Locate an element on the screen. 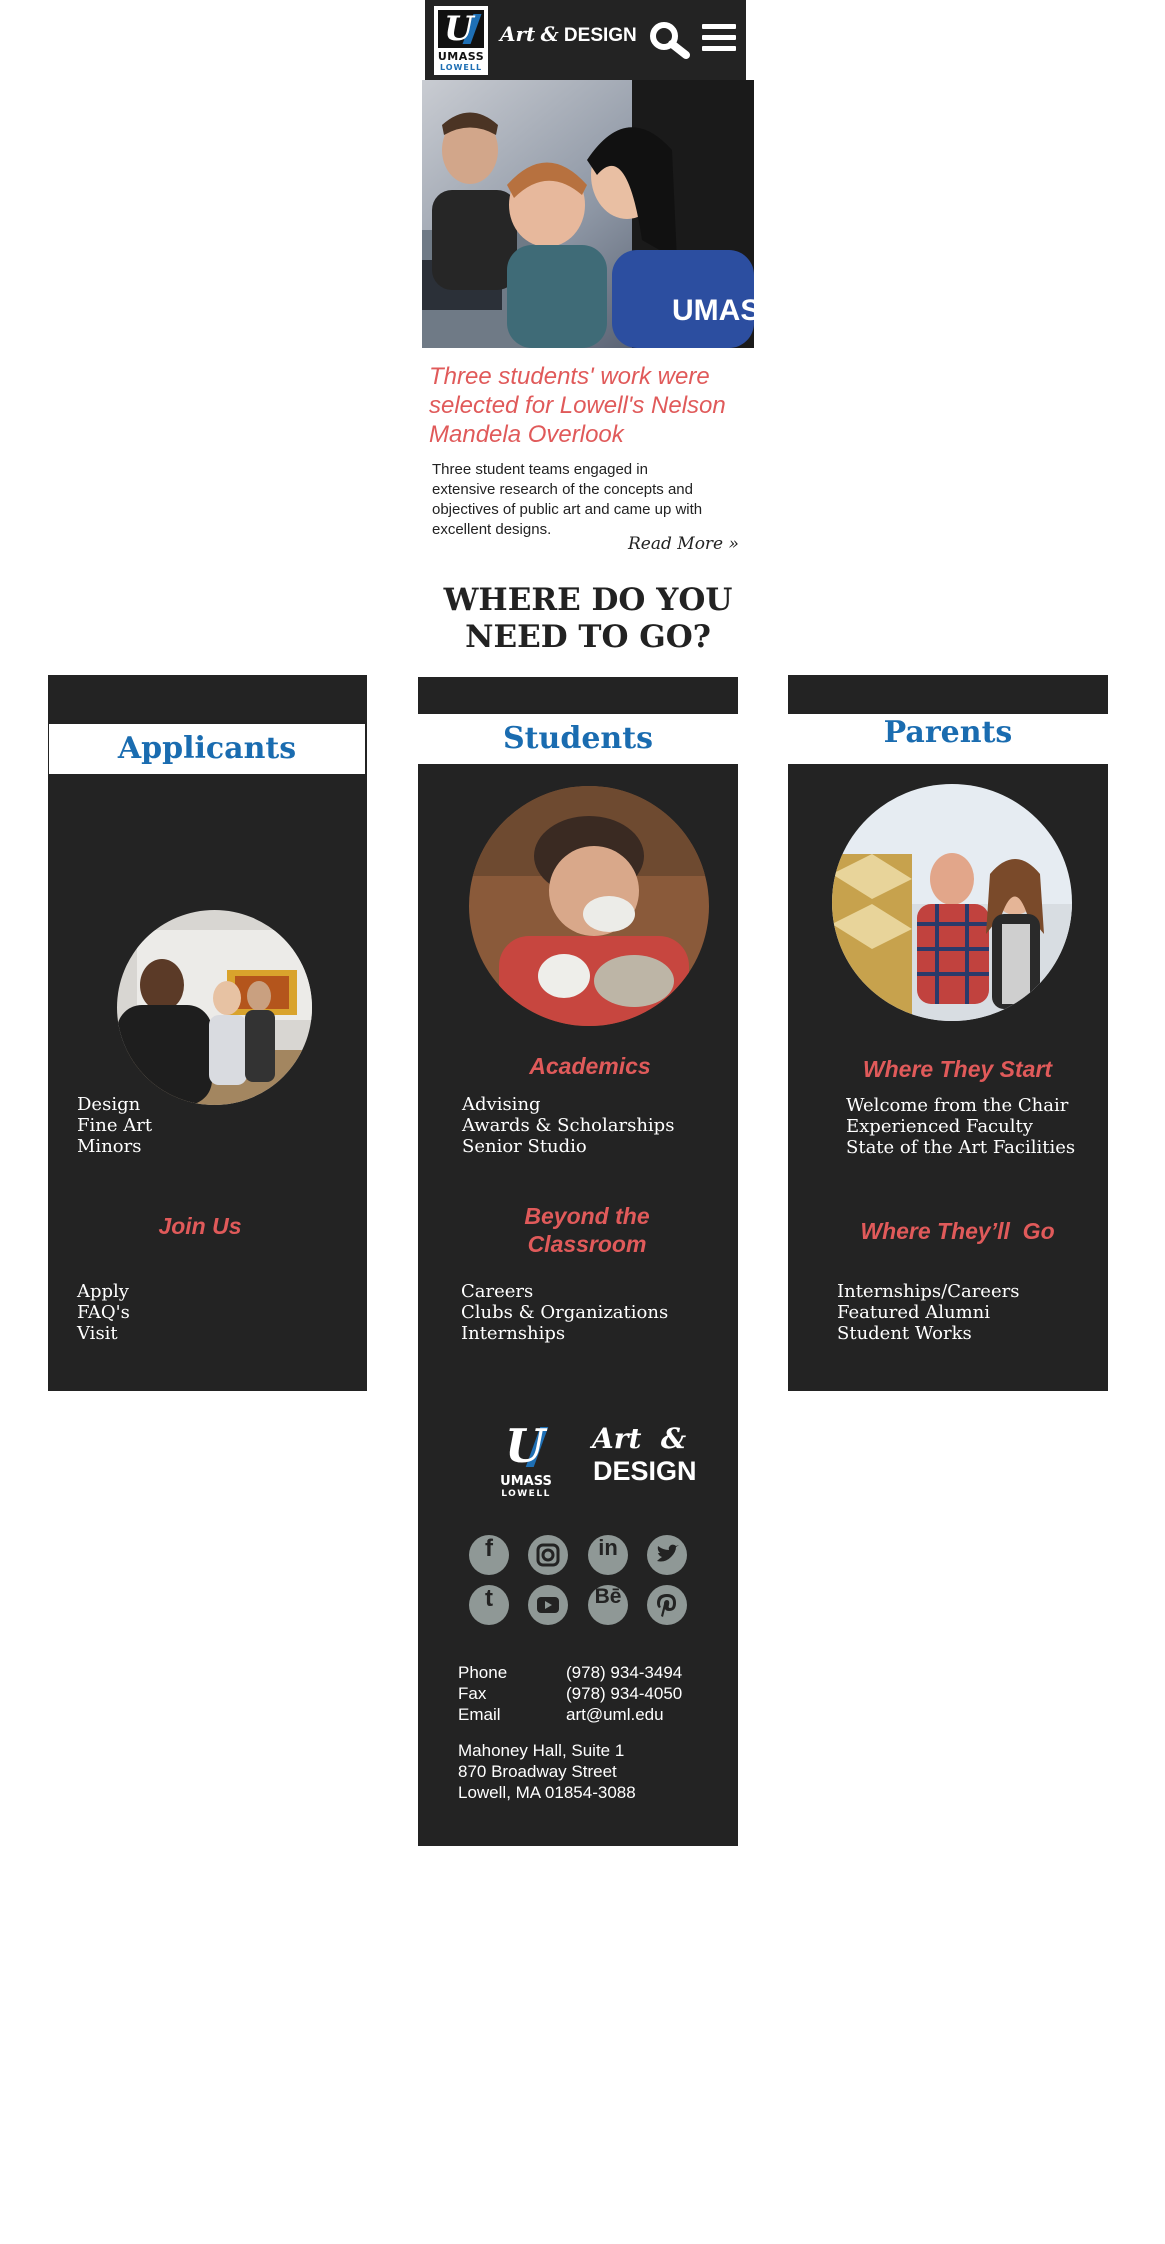 This screenshot has width=1165, height=2244. linkedin-icon: in is located at coordinates (608, 1555).